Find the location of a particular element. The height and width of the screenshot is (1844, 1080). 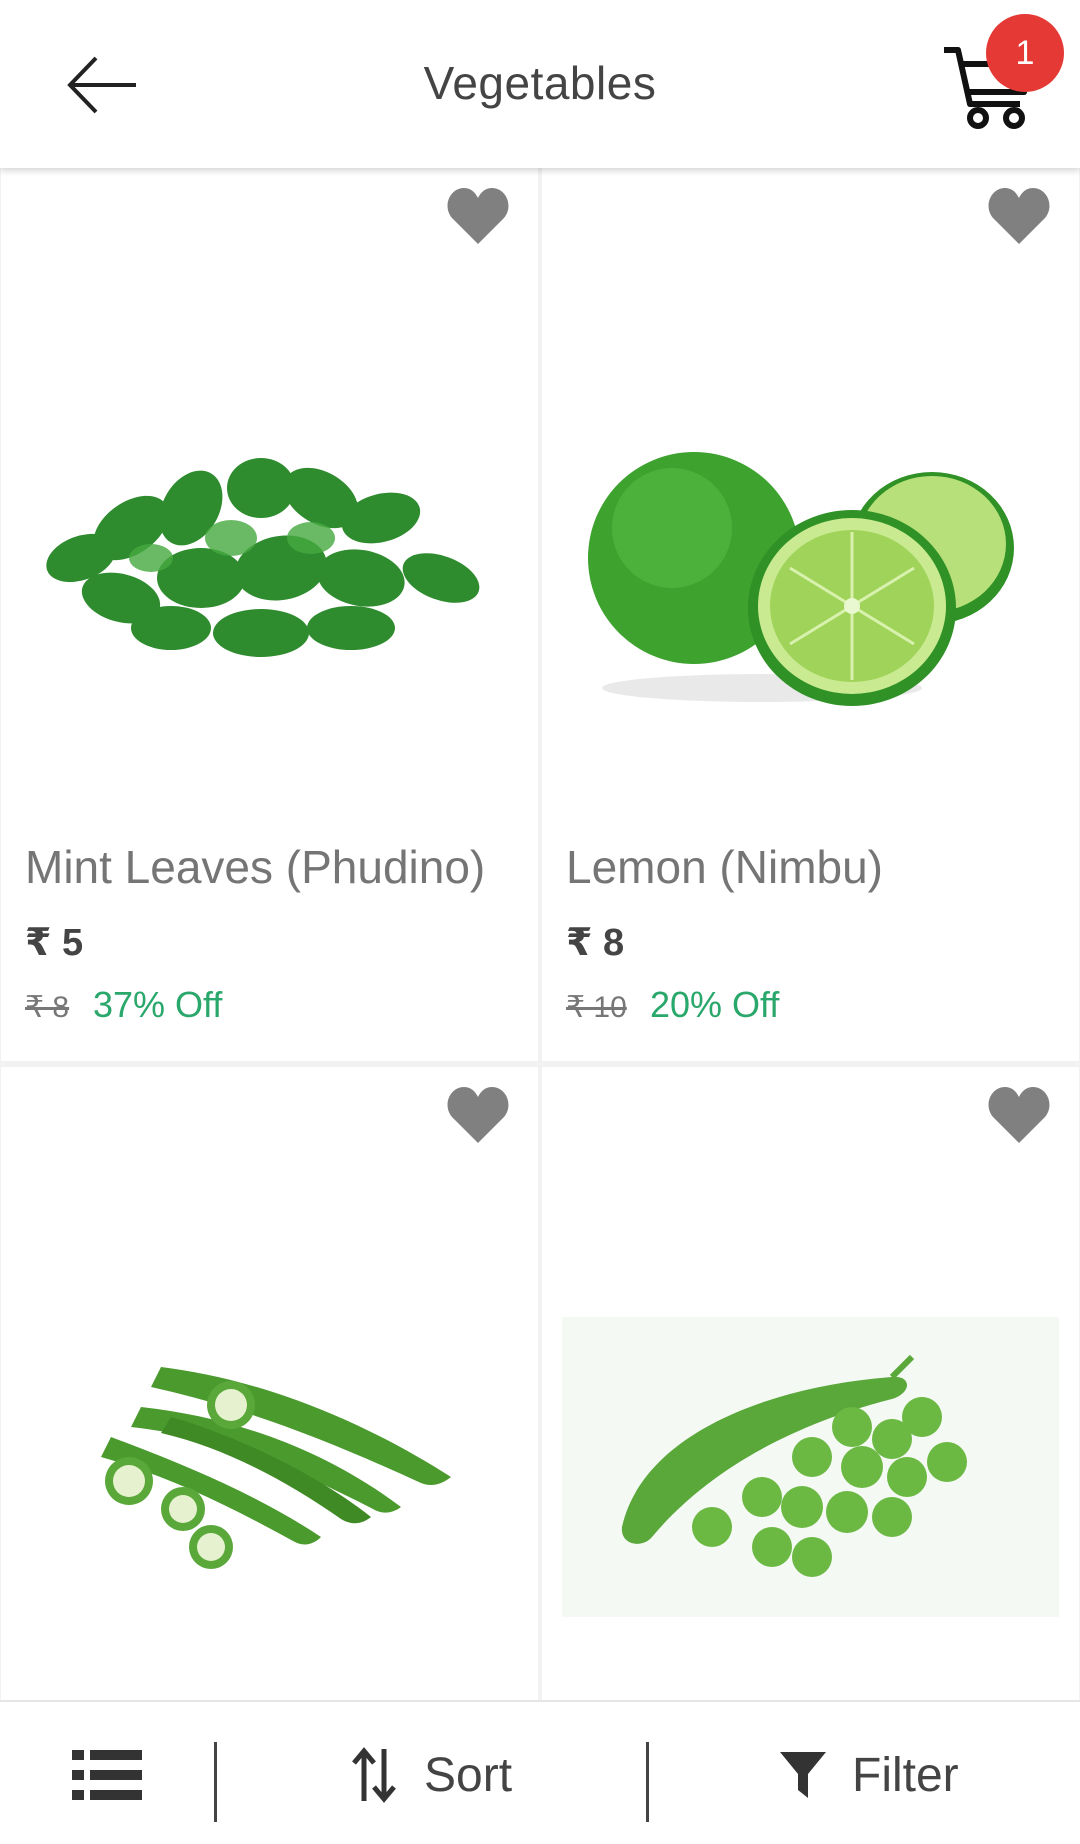

product-mrp: ₹ 10 is located at coordinates (596, 1007).